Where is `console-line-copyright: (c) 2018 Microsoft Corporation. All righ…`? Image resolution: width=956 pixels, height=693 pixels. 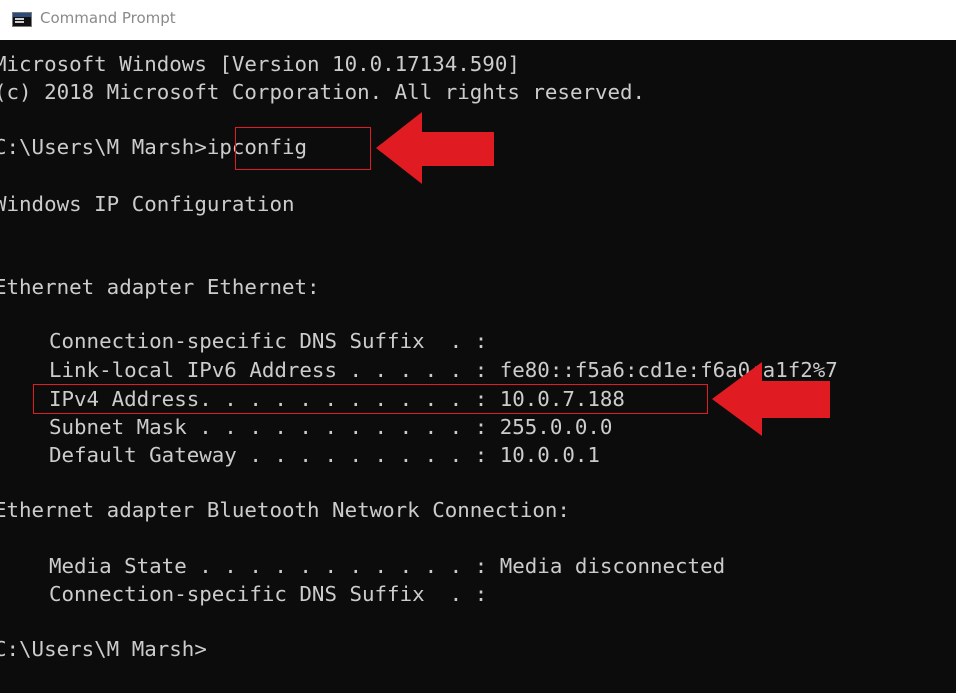
console-line-copyright: (c) 2018 Microsoft Corporation. All righ… is located at coordinates (323, 92).